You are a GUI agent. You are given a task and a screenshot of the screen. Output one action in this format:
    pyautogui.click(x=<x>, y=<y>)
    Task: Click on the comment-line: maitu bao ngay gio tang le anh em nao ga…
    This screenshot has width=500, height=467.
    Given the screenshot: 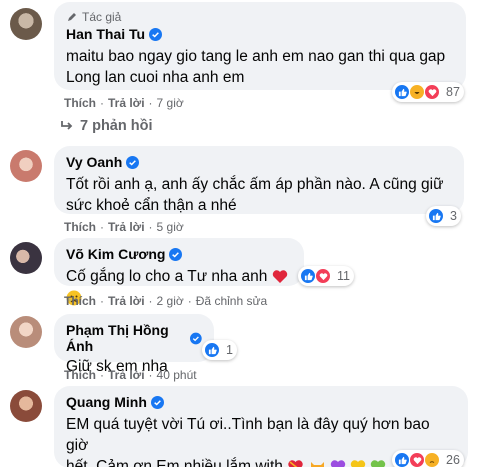 What is the action you would take?
    pyautogui.click(x=256, y=56)
    